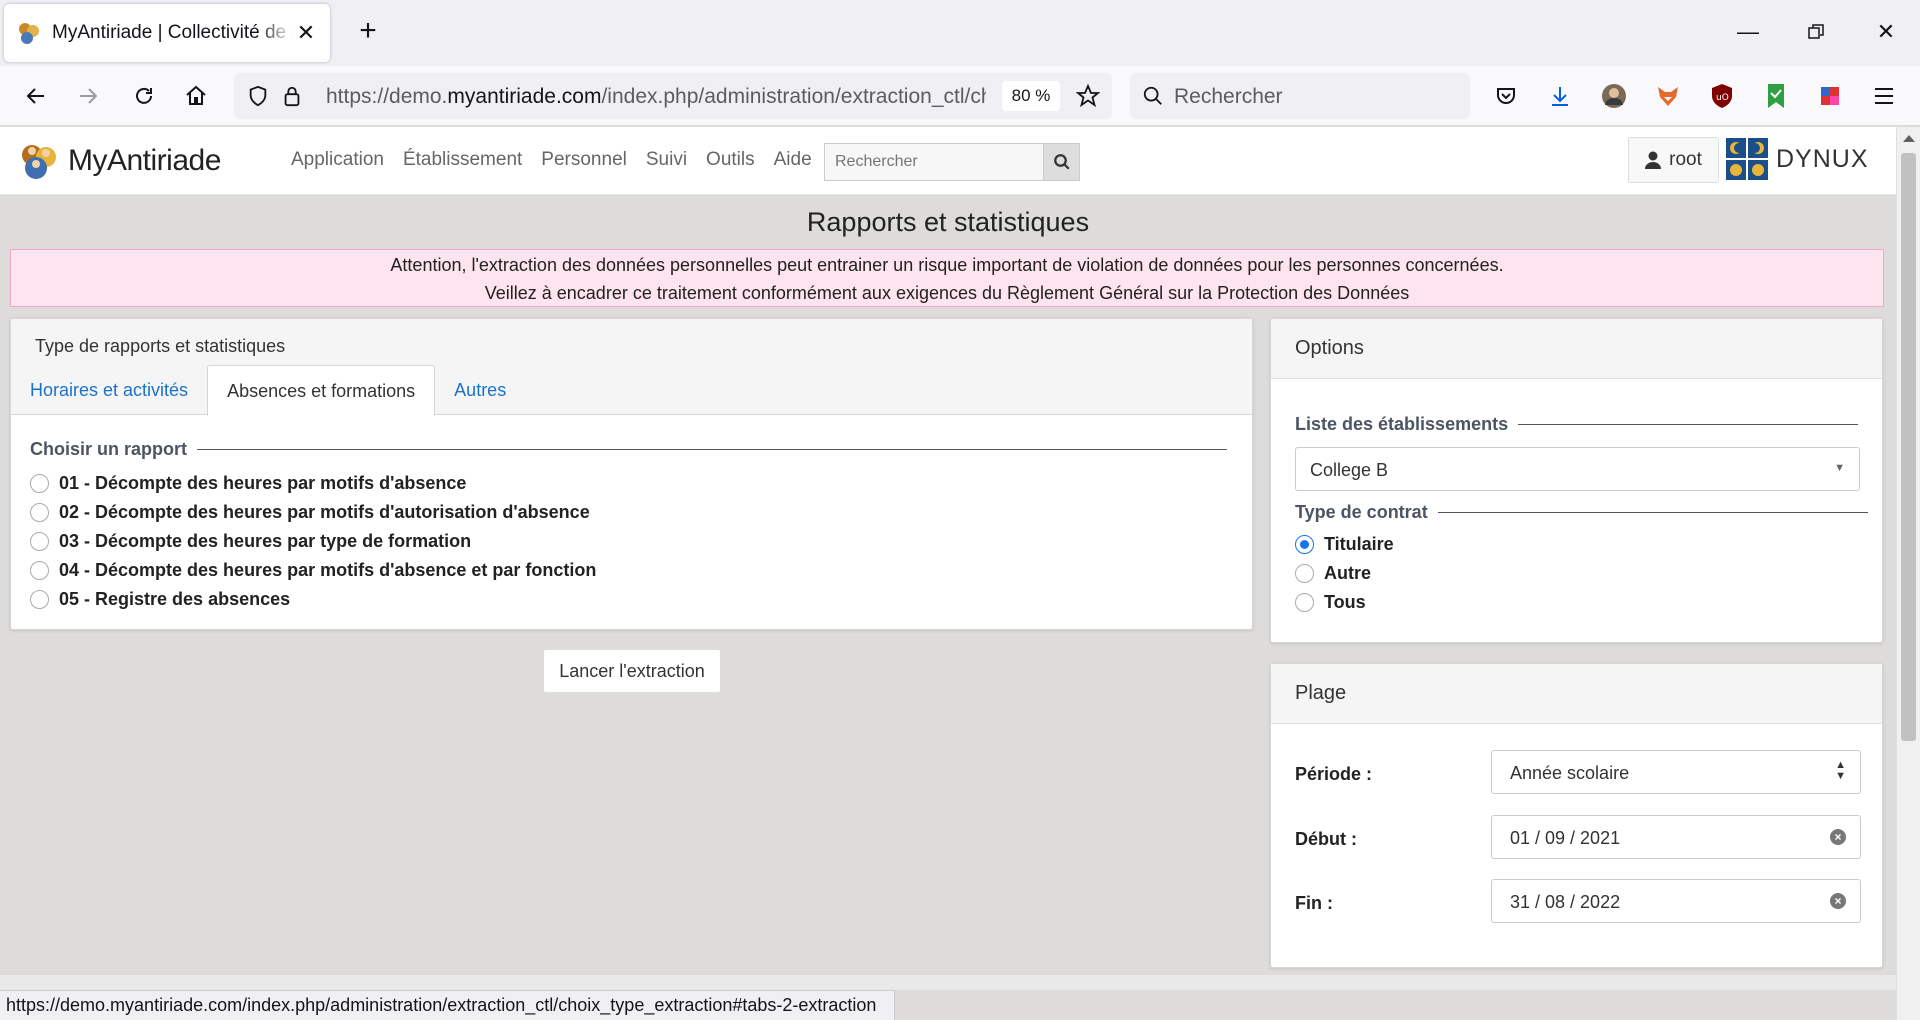  What do you see at coordinates (1822, 158) in the screenshot?
I see `dynux-logo-text: DYNUX` at bounding box center [1822, 158].